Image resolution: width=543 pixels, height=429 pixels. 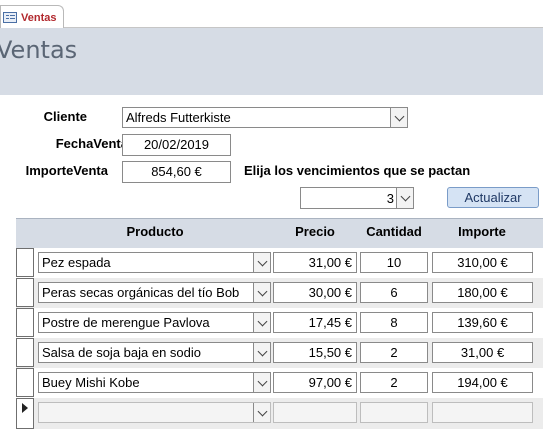 What do you see at coordinates (315, 231) in the screenshot?
I see `column-header-precio: Precio` at bounding box center [315, 231].